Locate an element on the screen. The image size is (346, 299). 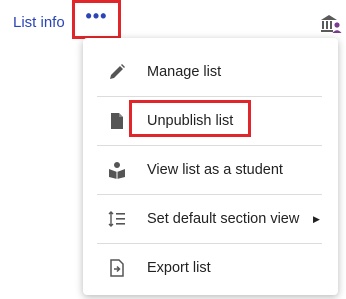
menu-item-label: Set default section view is located at coordinates (223, 219).